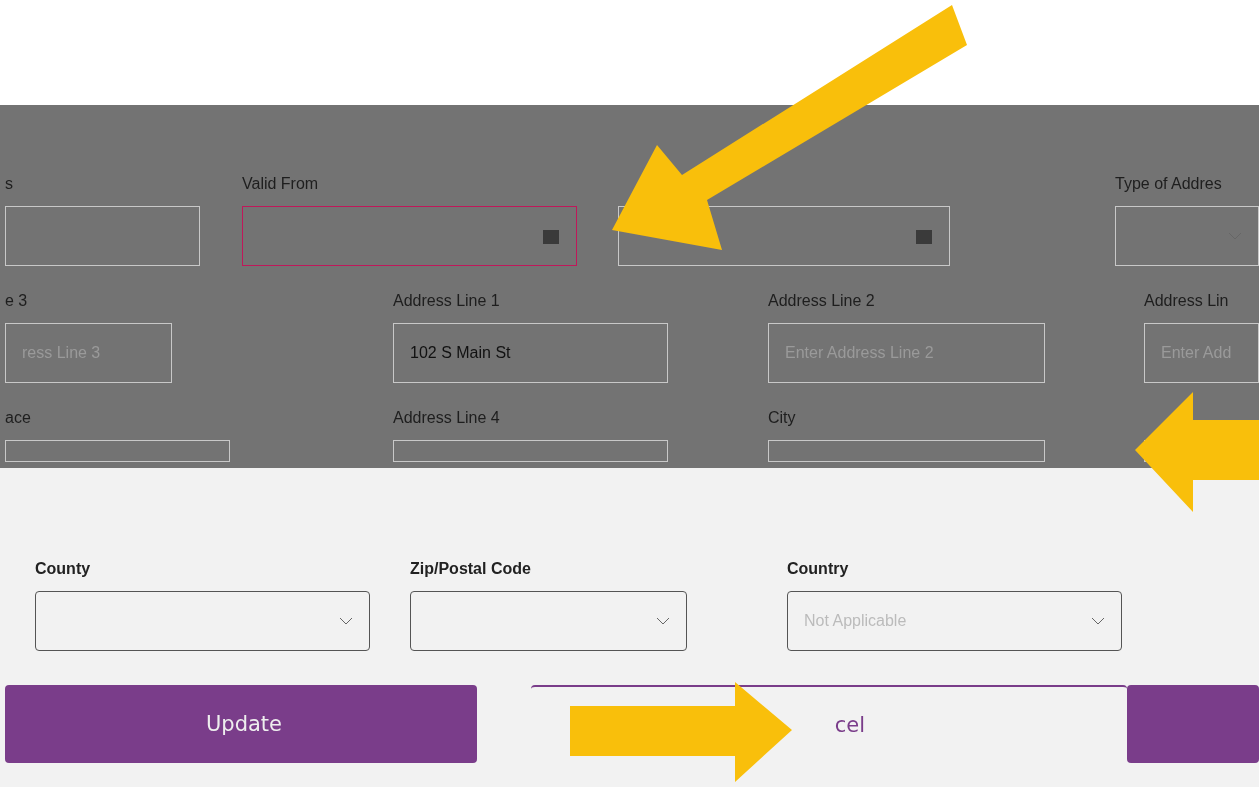 The width and height of the screenshot is (1259, 787). Describe the element at coordinates (447, 418) in the screenshot. I see `field-label: Address Line 4` at that location.